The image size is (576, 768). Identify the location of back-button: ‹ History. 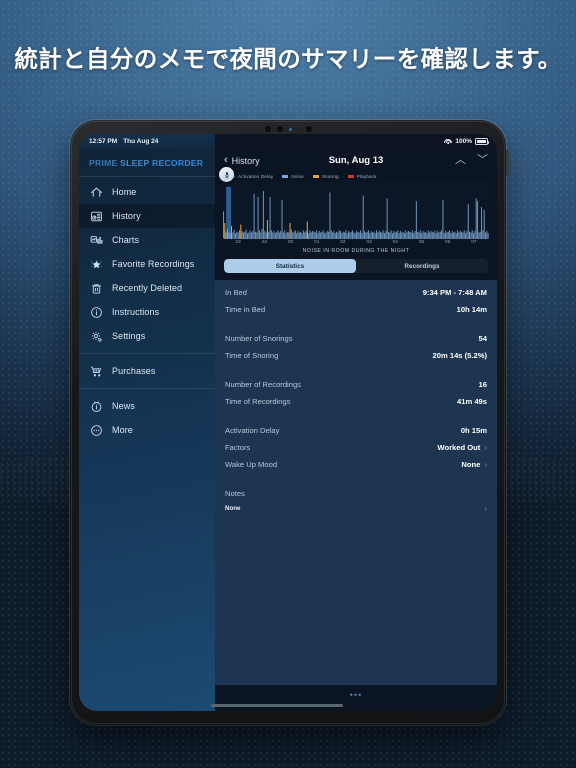
(242, 160).